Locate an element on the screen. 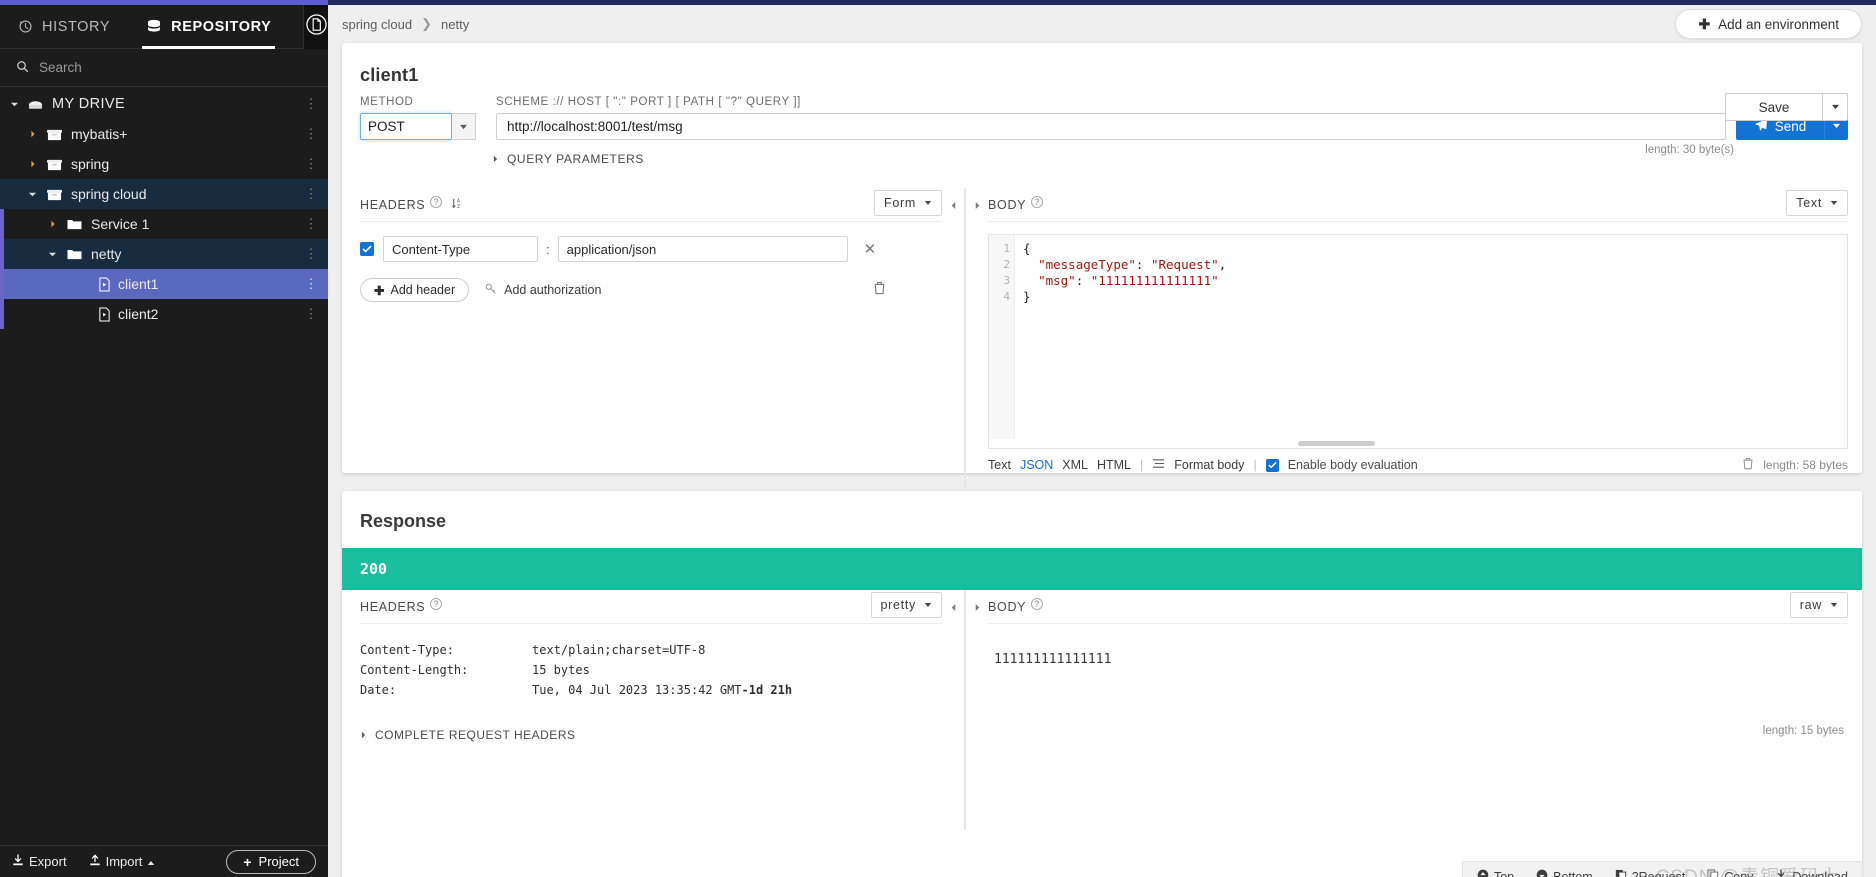 This screenshot has height=877, width=1876. line-number: 1 is located at coordinates (1006, 248).